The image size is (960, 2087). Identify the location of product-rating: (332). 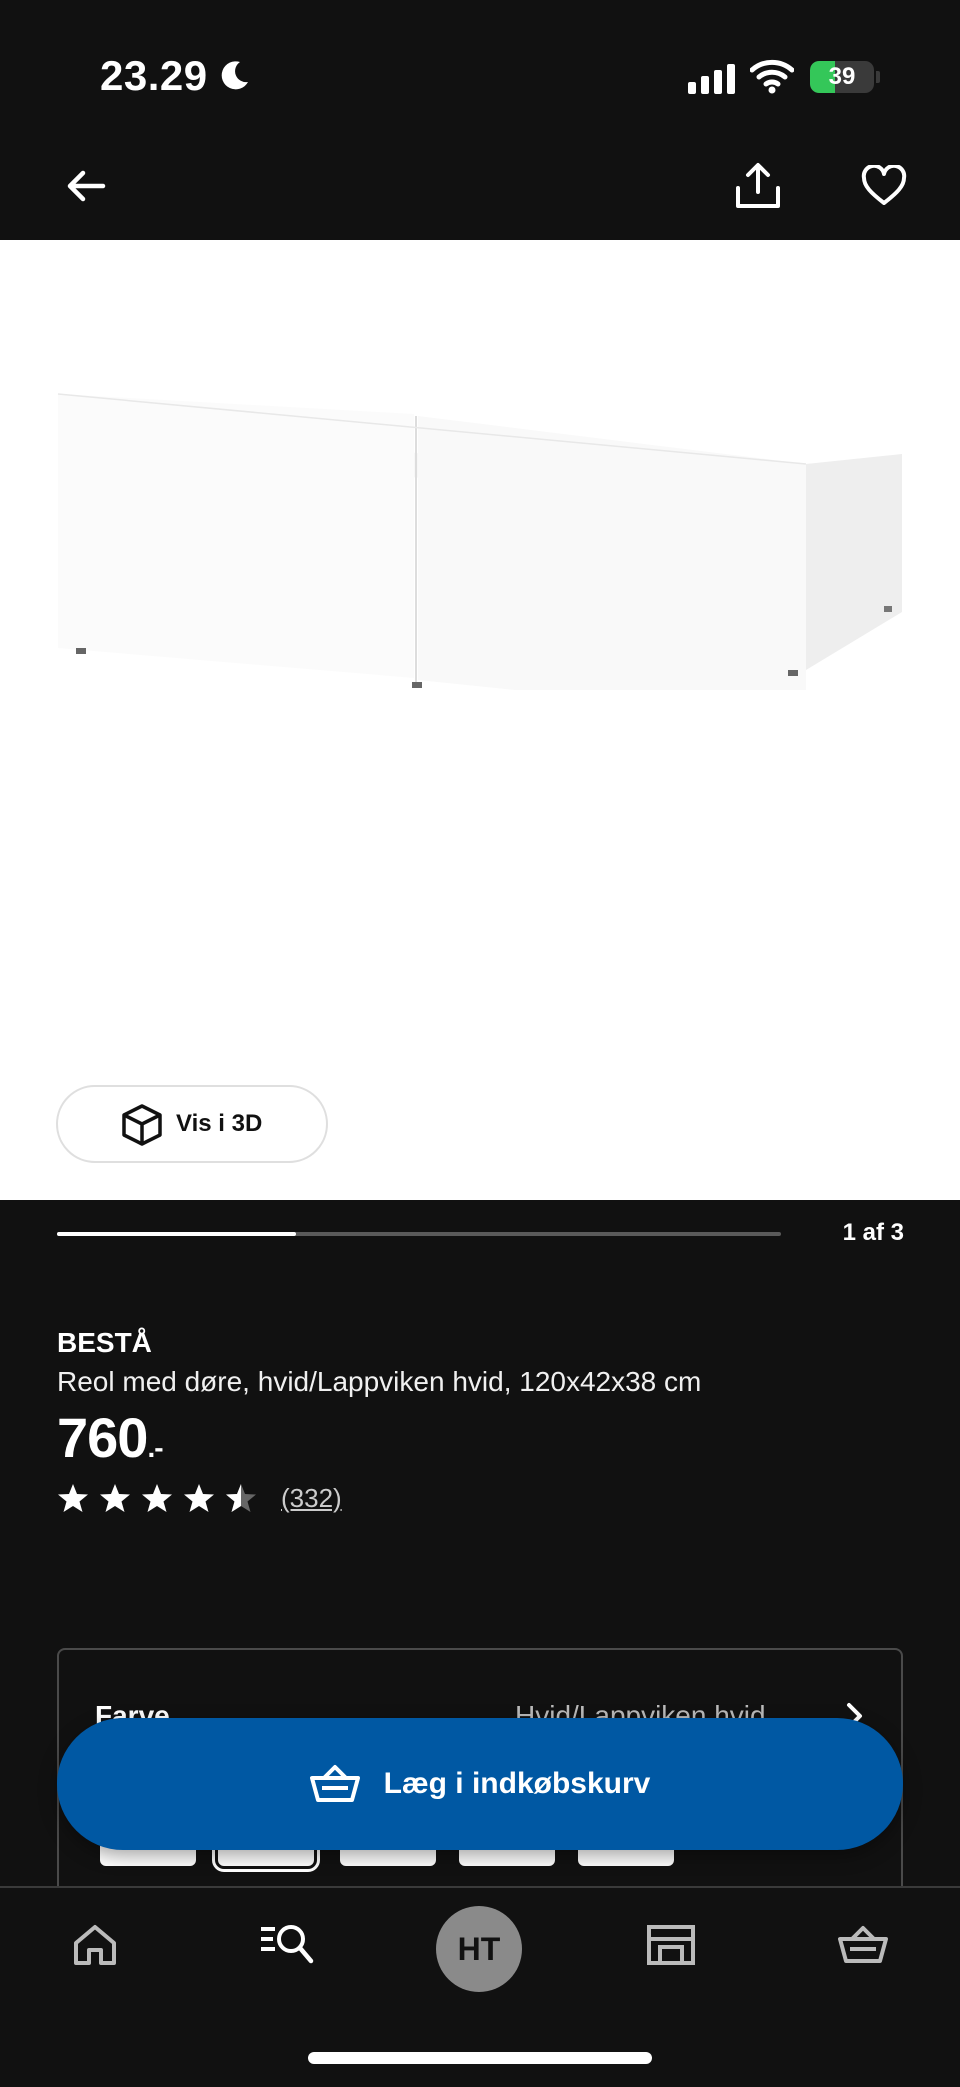
(199, 1498).